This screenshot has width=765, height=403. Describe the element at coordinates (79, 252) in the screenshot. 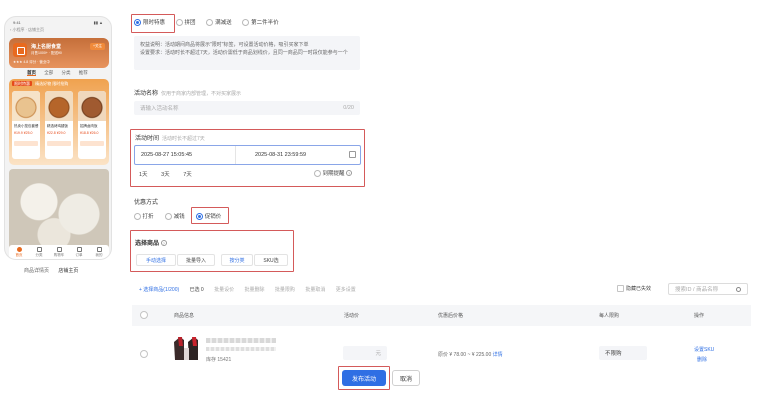

I see `nav-orders: 订单` at that location.